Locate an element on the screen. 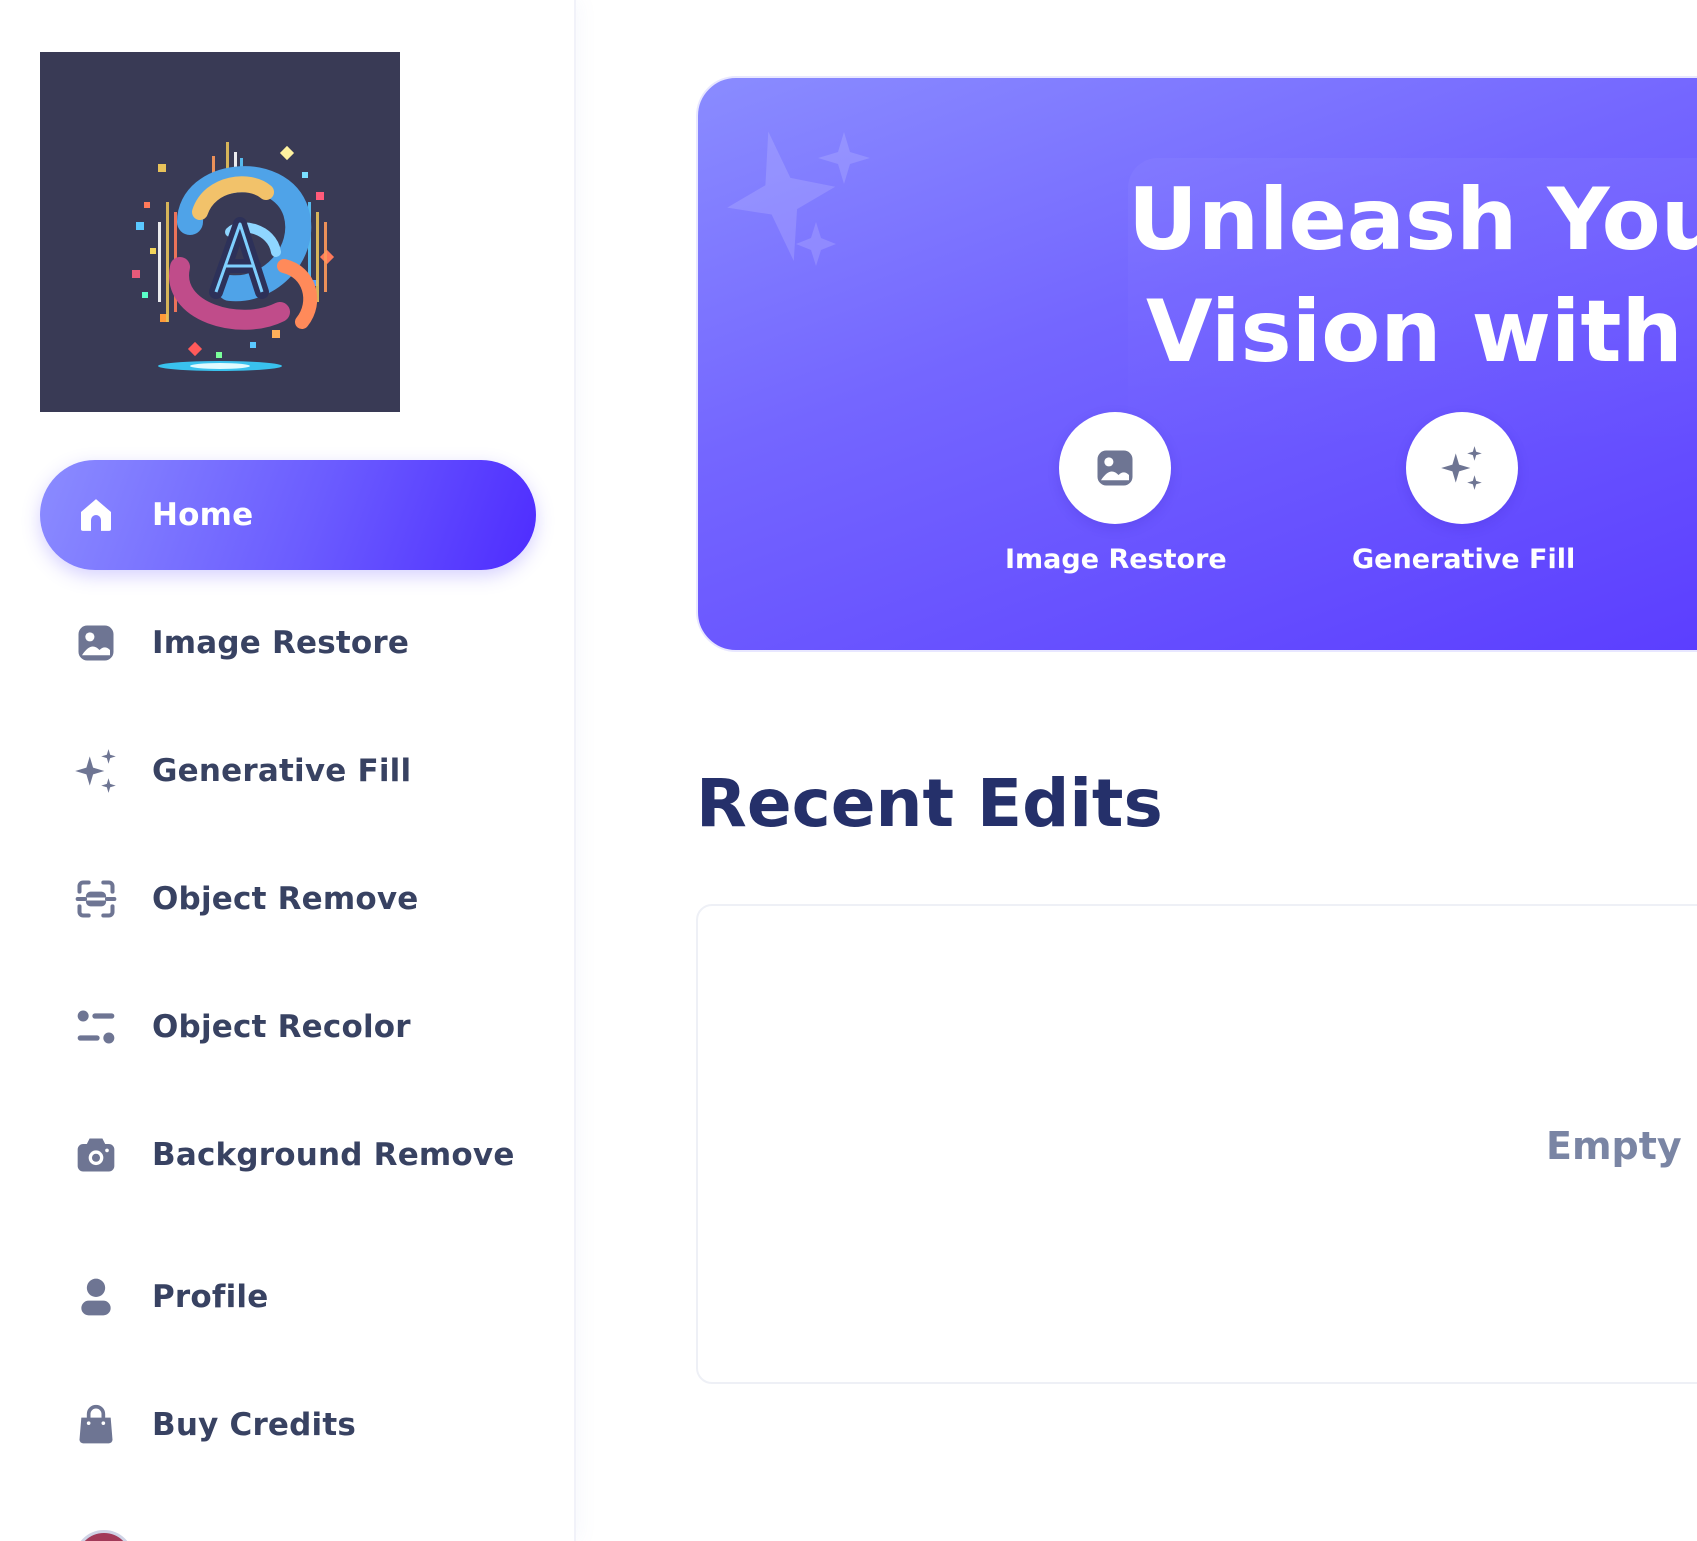 The height and width of the screenshot is (1541, 1697). sidebar-item-background-remove: Background Remove is located at coordinates (288, 1155).